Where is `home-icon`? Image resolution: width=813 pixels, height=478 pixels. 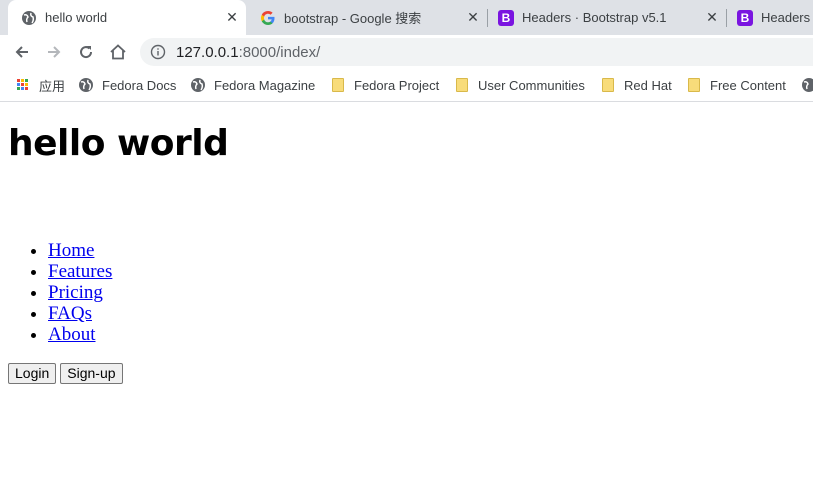 home-icon is located at coordinates (118, 52).